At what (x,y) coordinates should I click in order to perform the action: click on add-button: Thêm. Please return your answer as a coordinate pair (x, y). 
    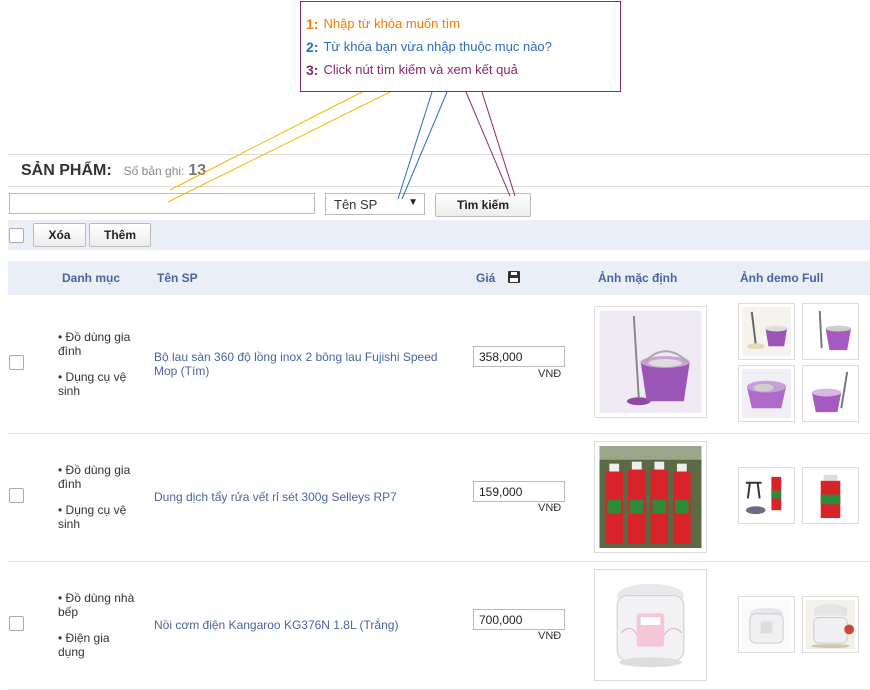
    Looking at the image, I should click on (120, 235).